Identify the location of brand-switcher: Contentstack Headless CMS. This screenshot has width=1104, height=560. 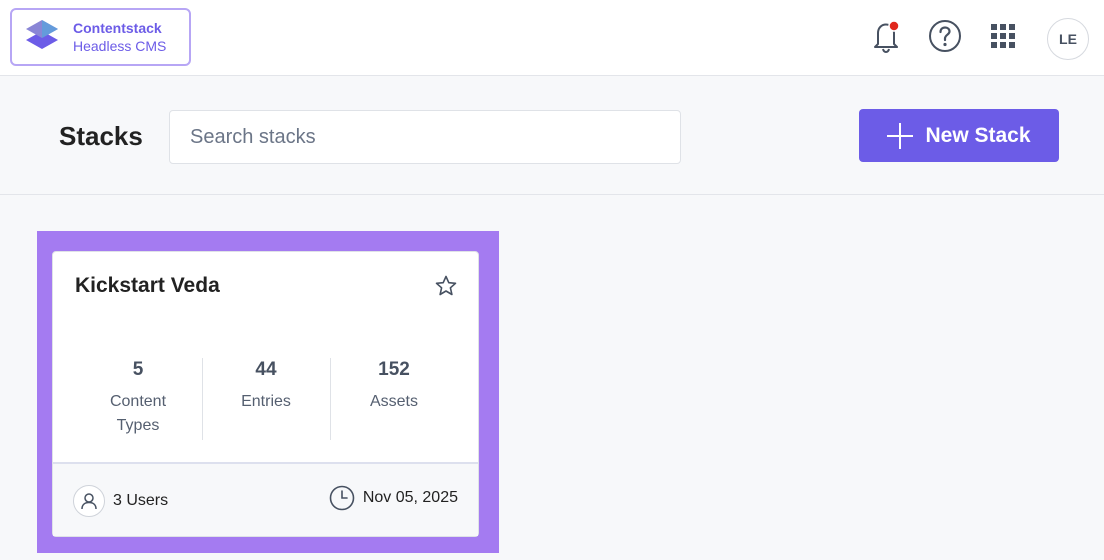
(100, 37).